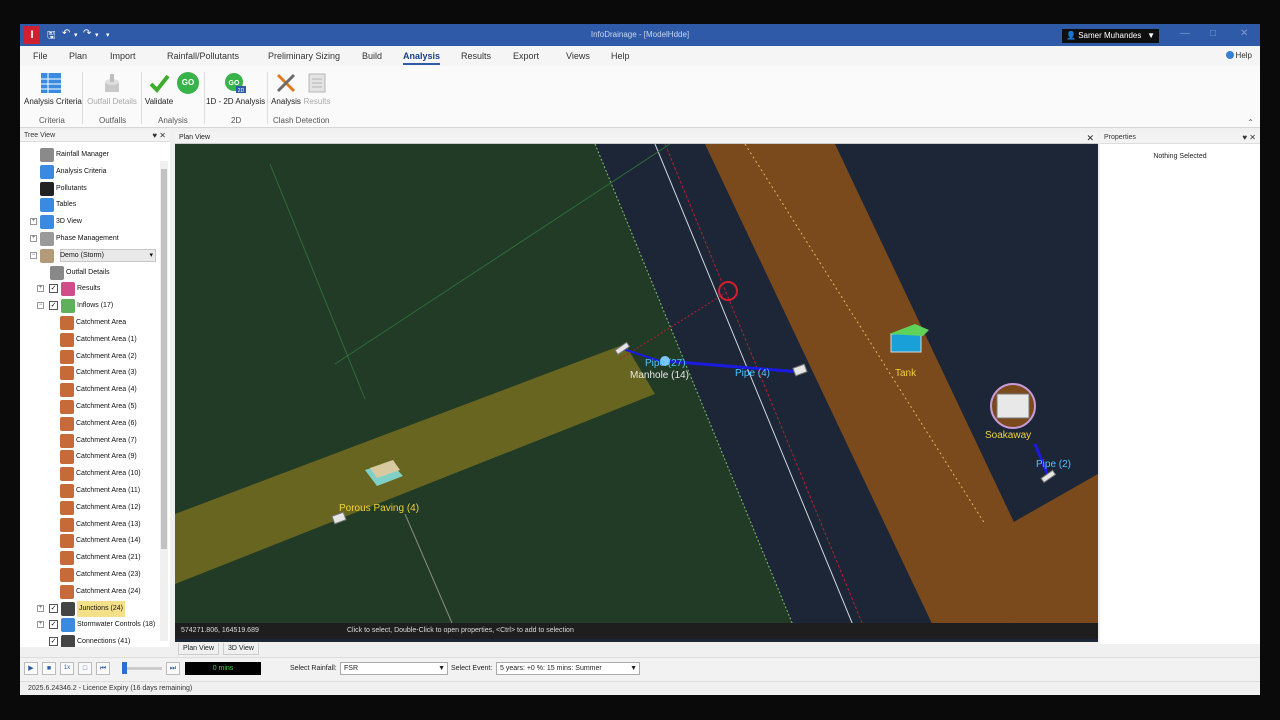 This screenshot has height=720, width=1280. I want to click on tree-stormwater-controls: + ✓ Stormwater Controls (18), so click(89, 625).